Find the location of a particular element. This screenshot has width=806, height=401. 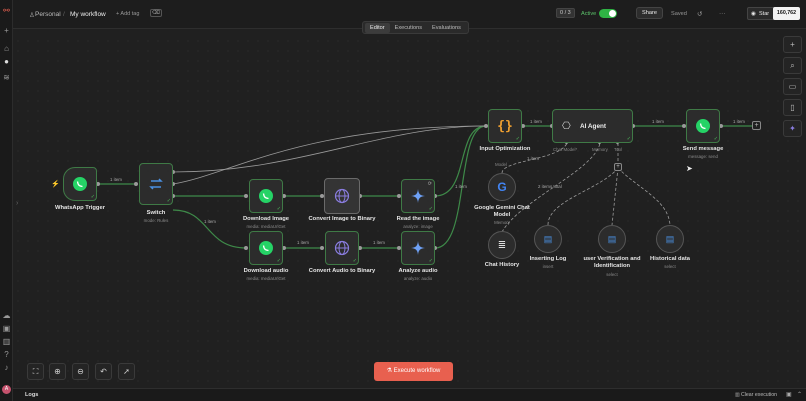

node-convert-audio: ✓ is located at coordinates (342, 248).